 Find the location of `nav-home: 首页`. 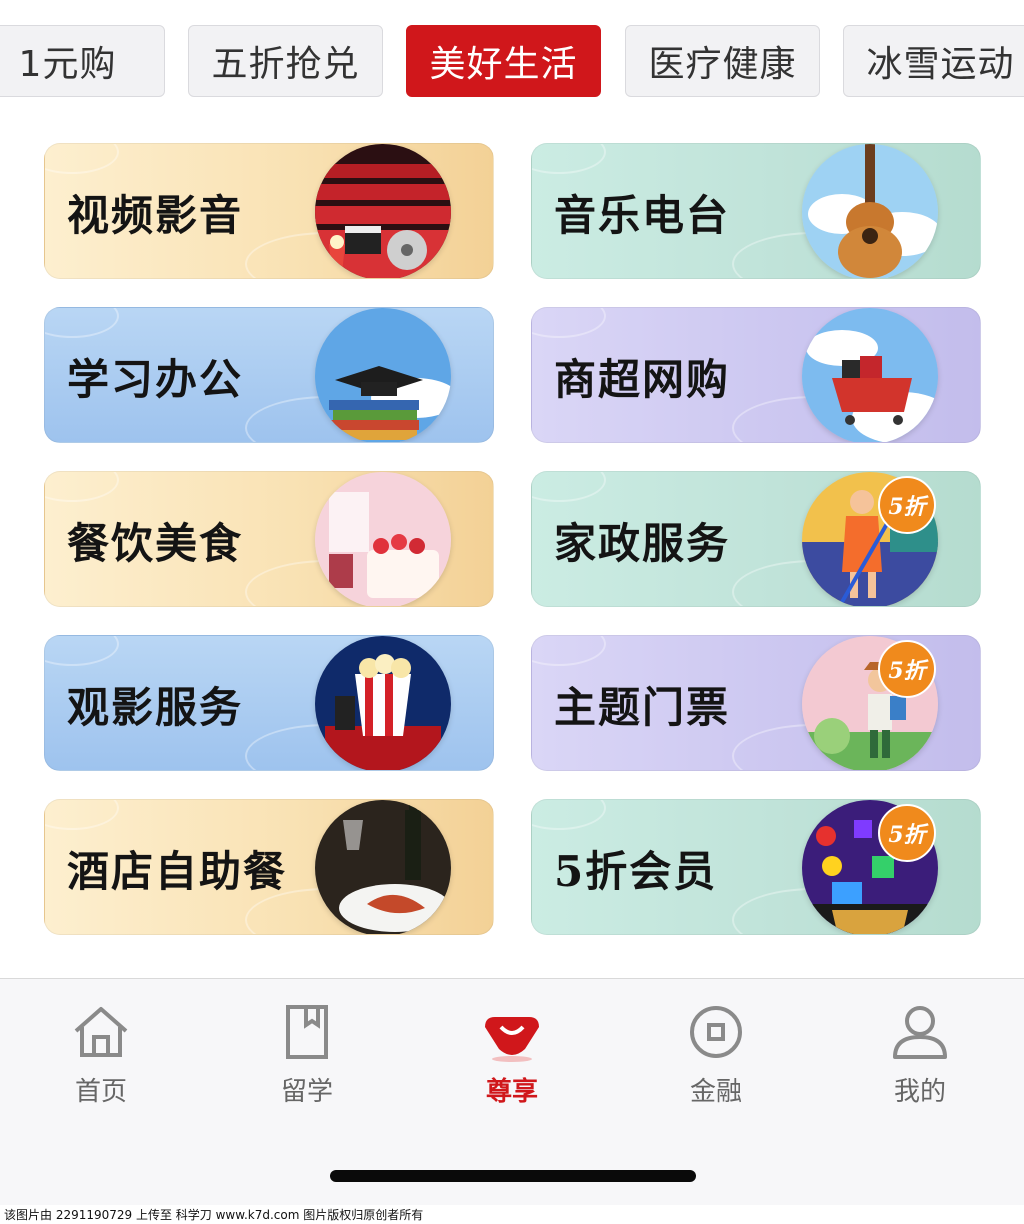

nav-home: 首页 is located at coordinates (101, 1053).